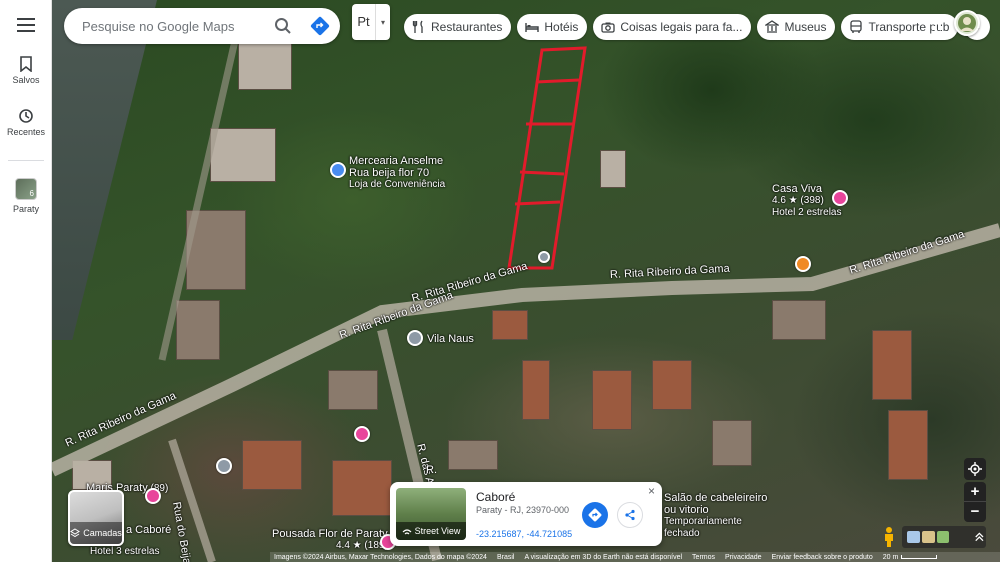  I want to click on share-icon, so click(630, 515).